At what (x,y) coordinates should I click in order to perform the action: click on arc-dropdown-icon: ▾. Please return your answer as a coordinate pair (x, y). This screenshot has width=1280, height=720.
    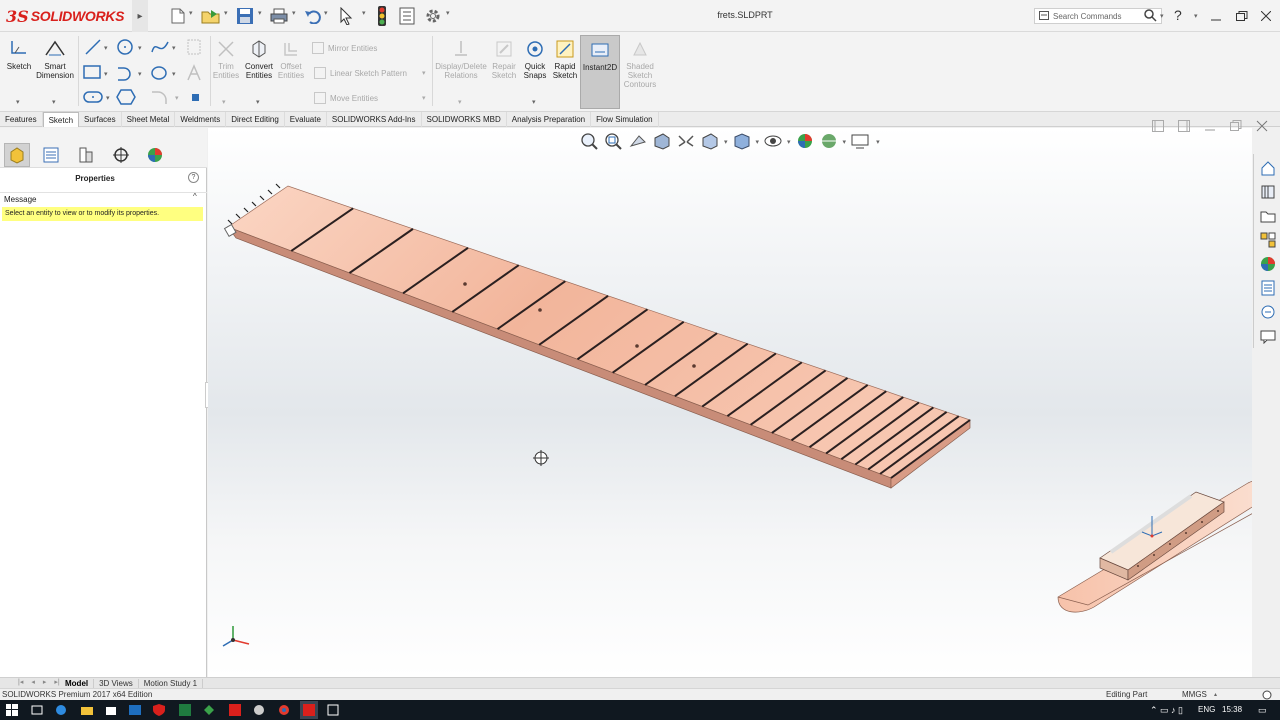
    Looking at the image, I should click on (140, 74).